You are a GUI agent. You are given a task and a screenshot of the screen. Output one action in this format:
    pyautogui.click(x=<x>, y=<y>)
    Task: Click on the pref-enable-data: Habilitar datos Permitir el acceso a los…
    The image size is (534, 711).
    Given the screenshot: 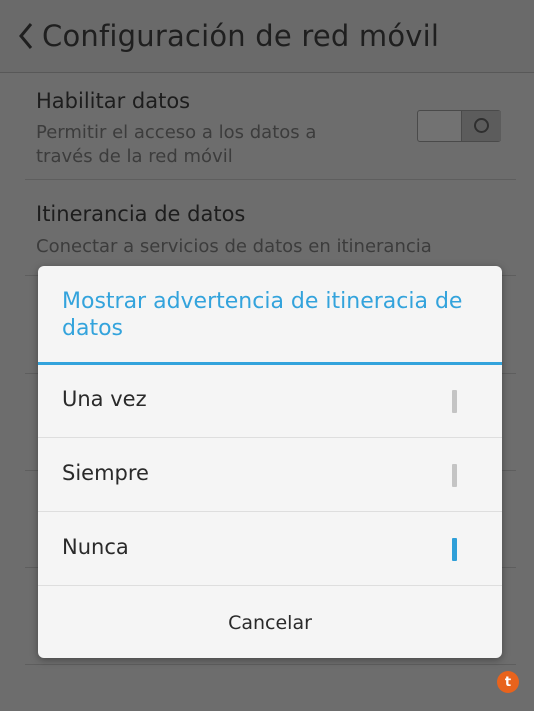 What is the action you would take?
    pyautogui.click(x=270, y=127)
    